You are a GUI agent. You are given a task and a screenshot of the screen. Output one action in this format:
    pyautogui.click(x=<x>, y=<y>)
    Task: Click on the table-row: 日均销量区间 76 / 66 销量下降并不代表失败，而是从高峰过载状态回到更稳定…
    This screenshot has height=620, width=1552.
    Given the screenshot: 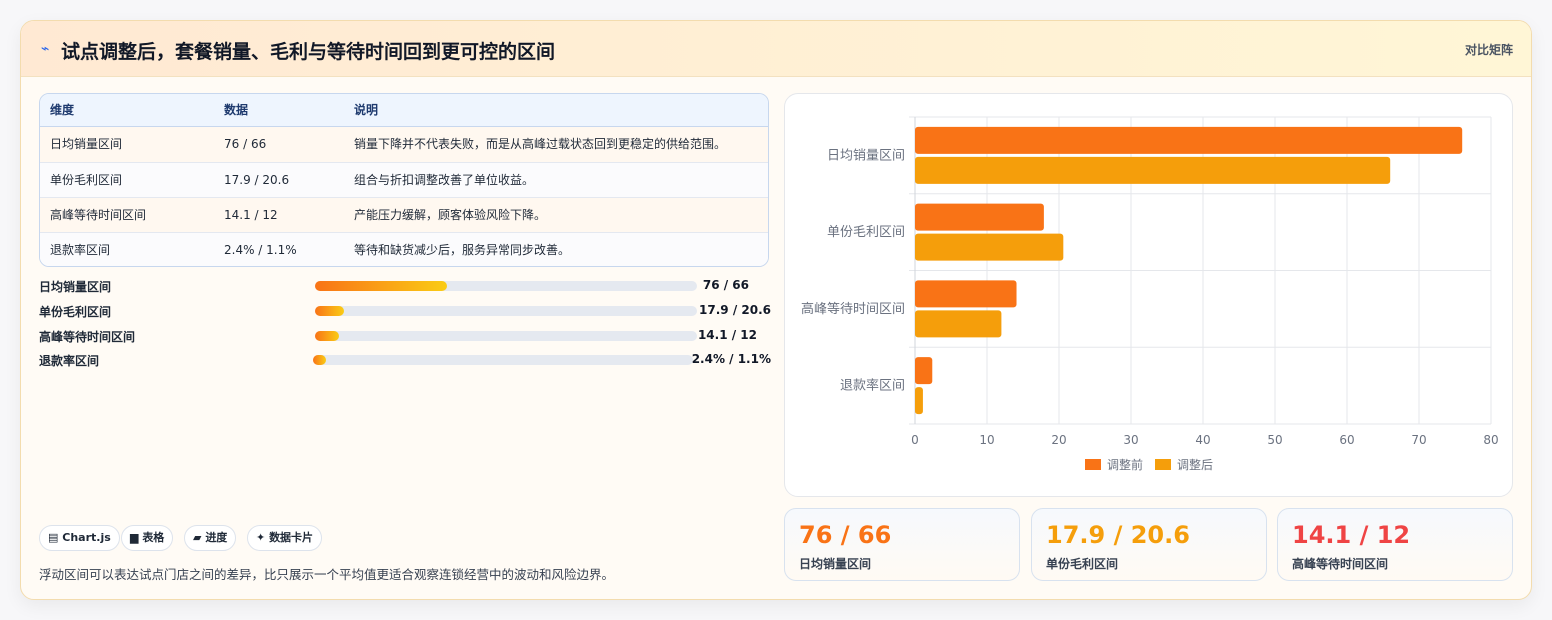 What is the action you would take?
    pyautogui.click(x=404, y=144)
    